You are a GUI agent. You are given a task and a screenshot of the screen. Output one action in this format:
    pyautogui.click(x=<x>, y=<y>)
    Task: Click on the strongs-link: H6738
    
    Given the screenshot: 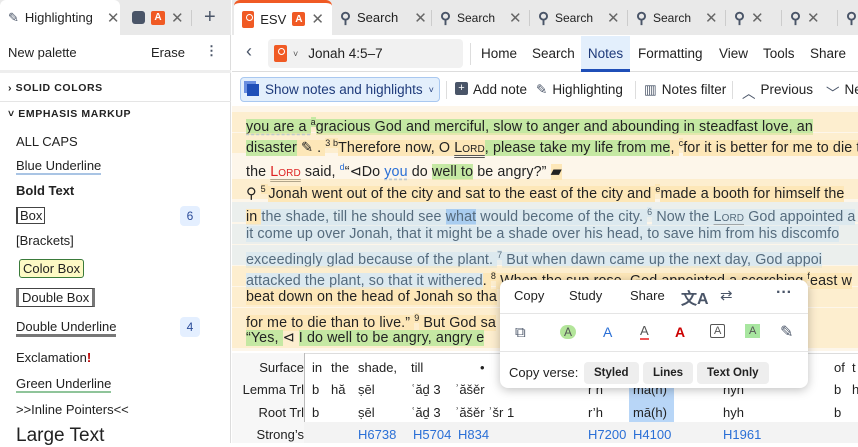 What is the action you would take?
    pyautogui.click(x=377, y=434)
    